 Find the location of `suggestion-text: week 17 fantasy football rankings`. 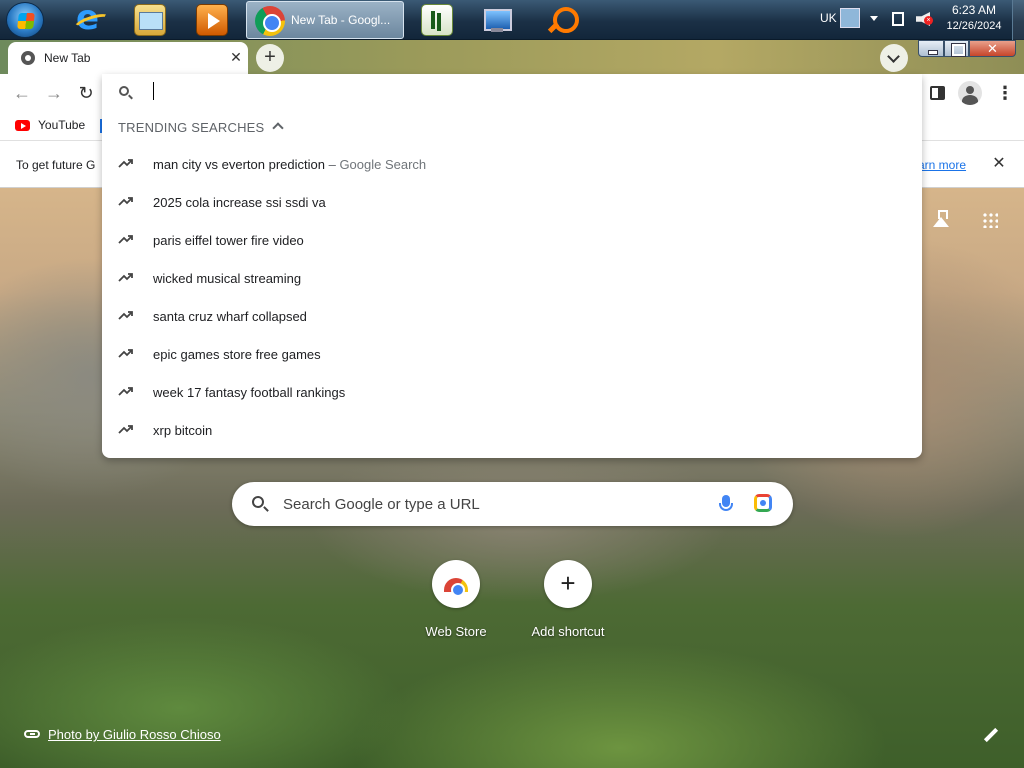

suggestion-text: week 17 fantasy football rankings is located at coordinates (249, 392).